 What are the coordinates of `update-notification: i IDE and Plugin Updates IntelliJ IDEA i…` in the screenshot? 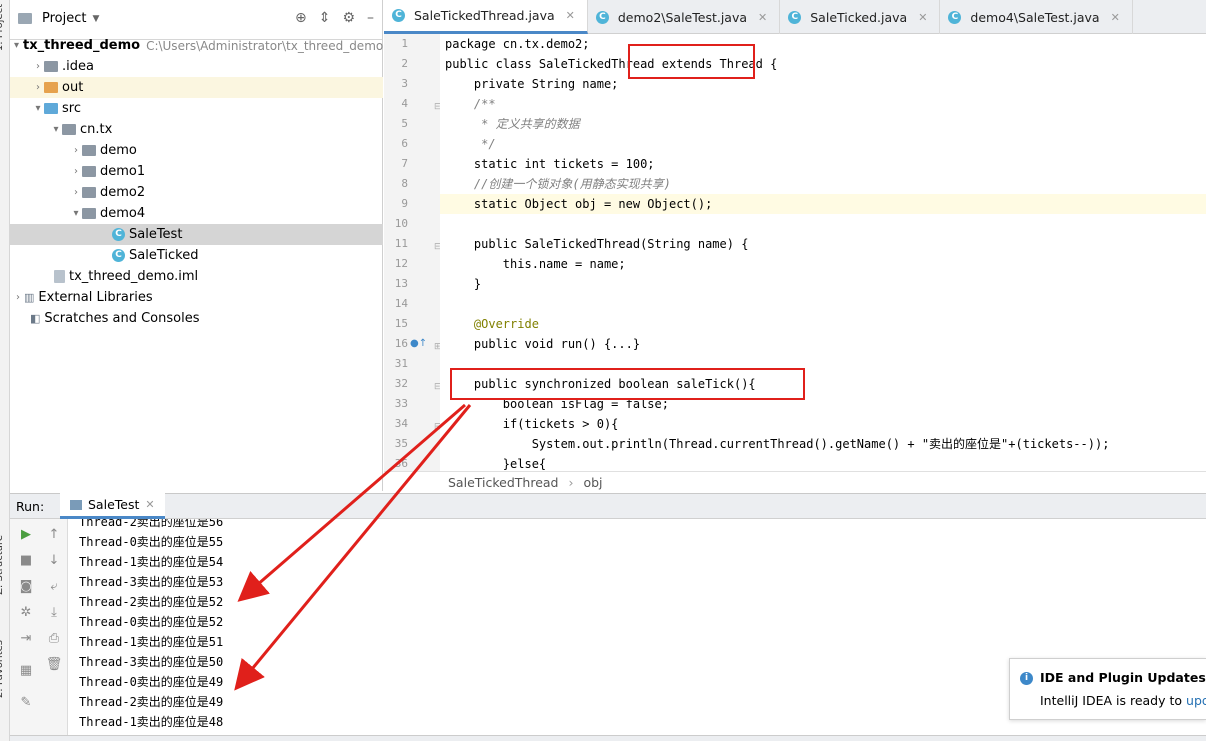 It's located at (1107, 689).